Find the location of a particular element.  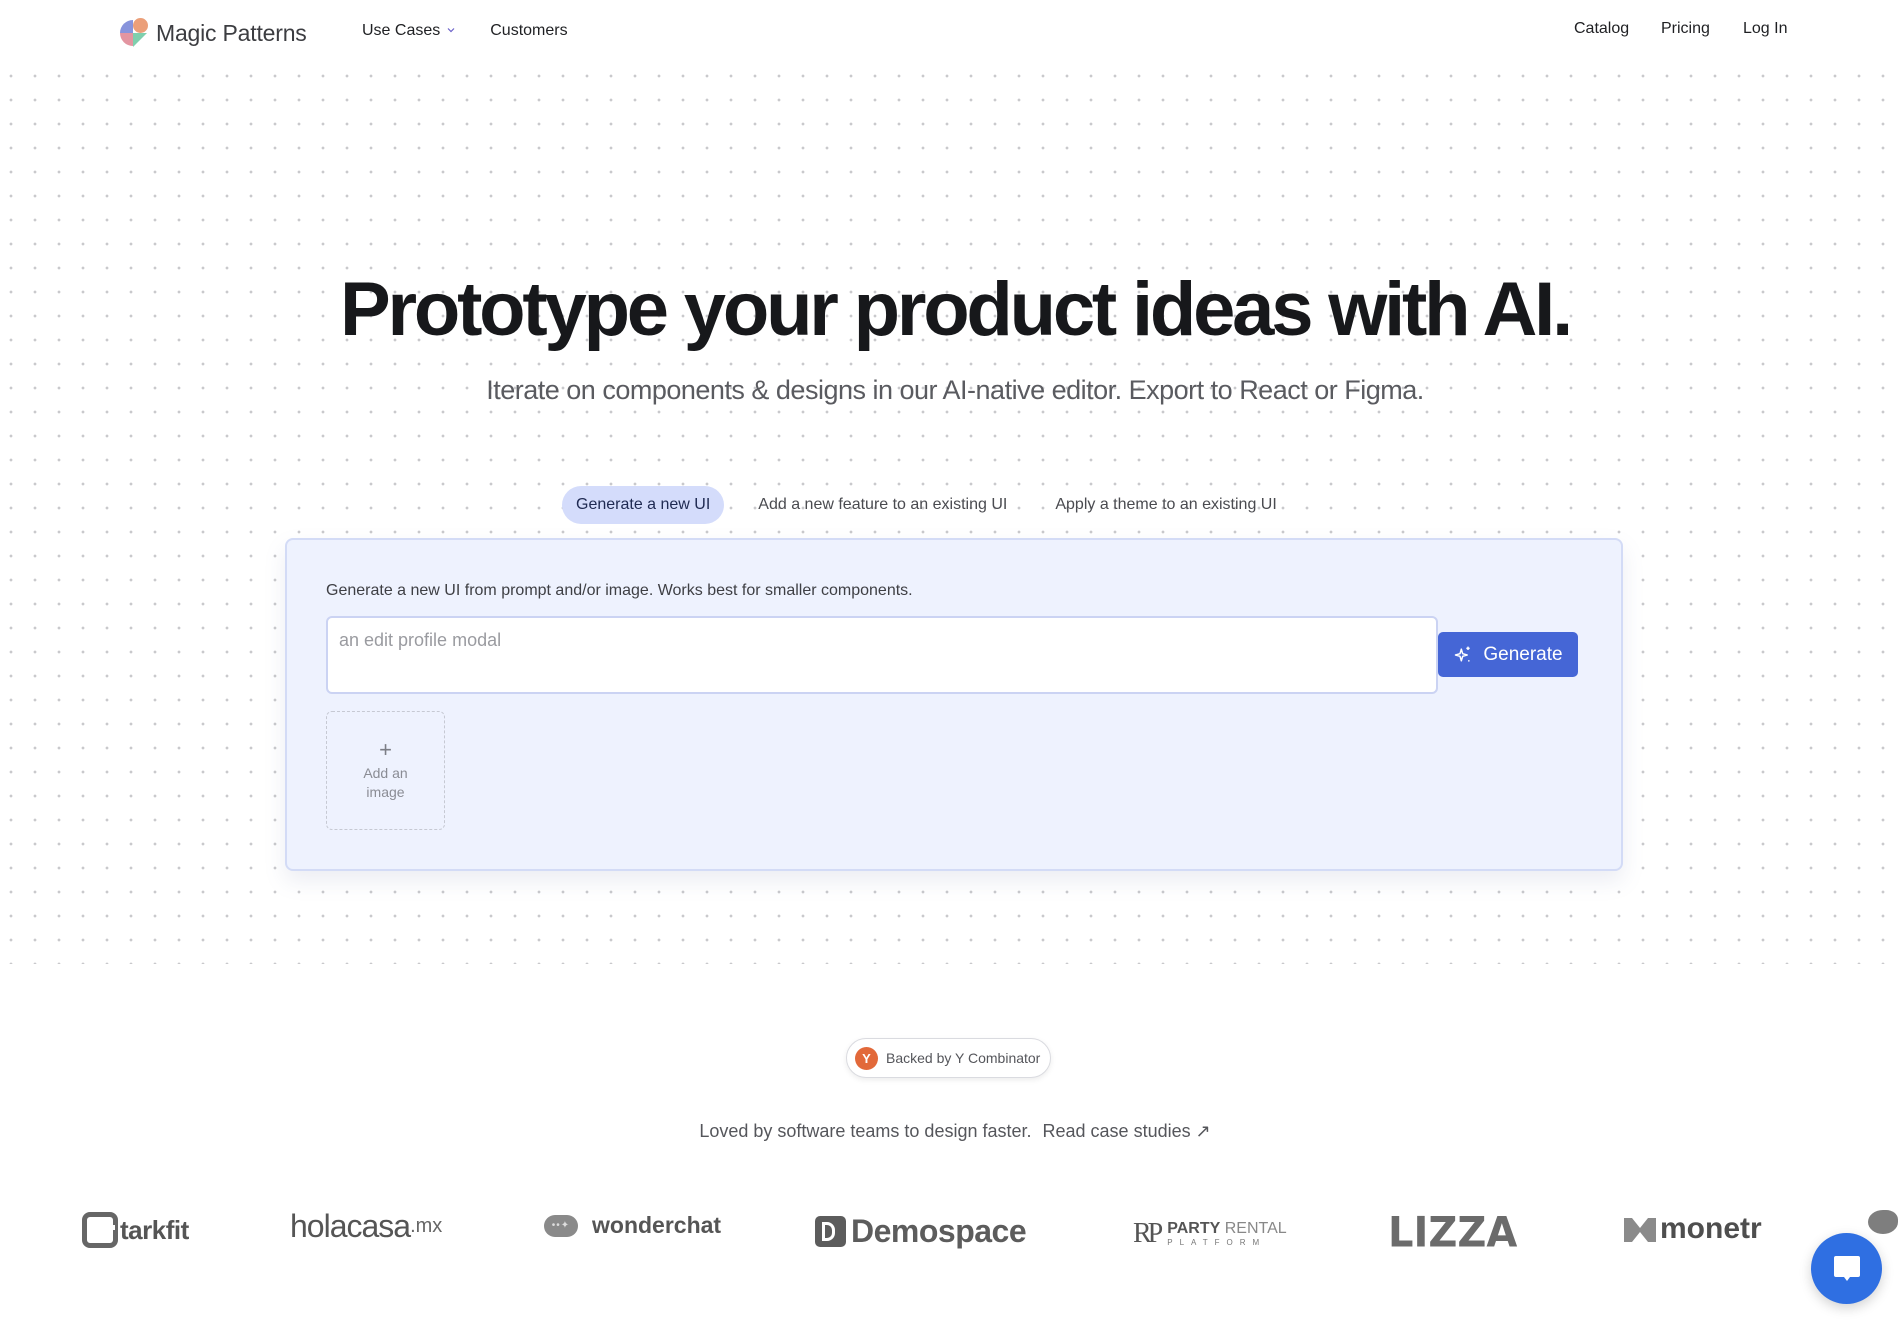

sparkles-icon is located at coordinates (1463, 654).